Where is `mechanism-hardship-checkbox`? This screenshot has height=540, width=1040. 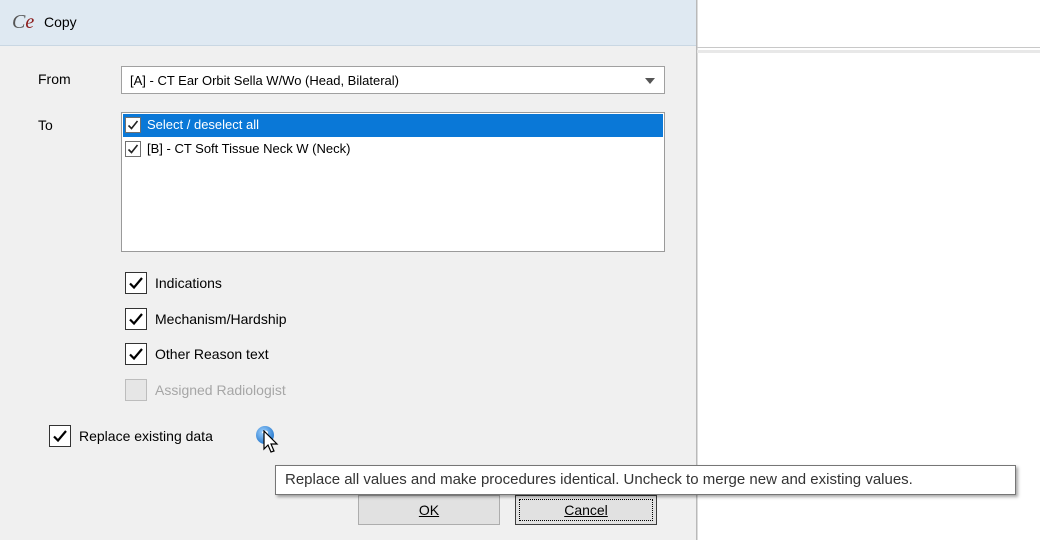
mechanism-hardship-checkbox is located at coordinates (136, 319).